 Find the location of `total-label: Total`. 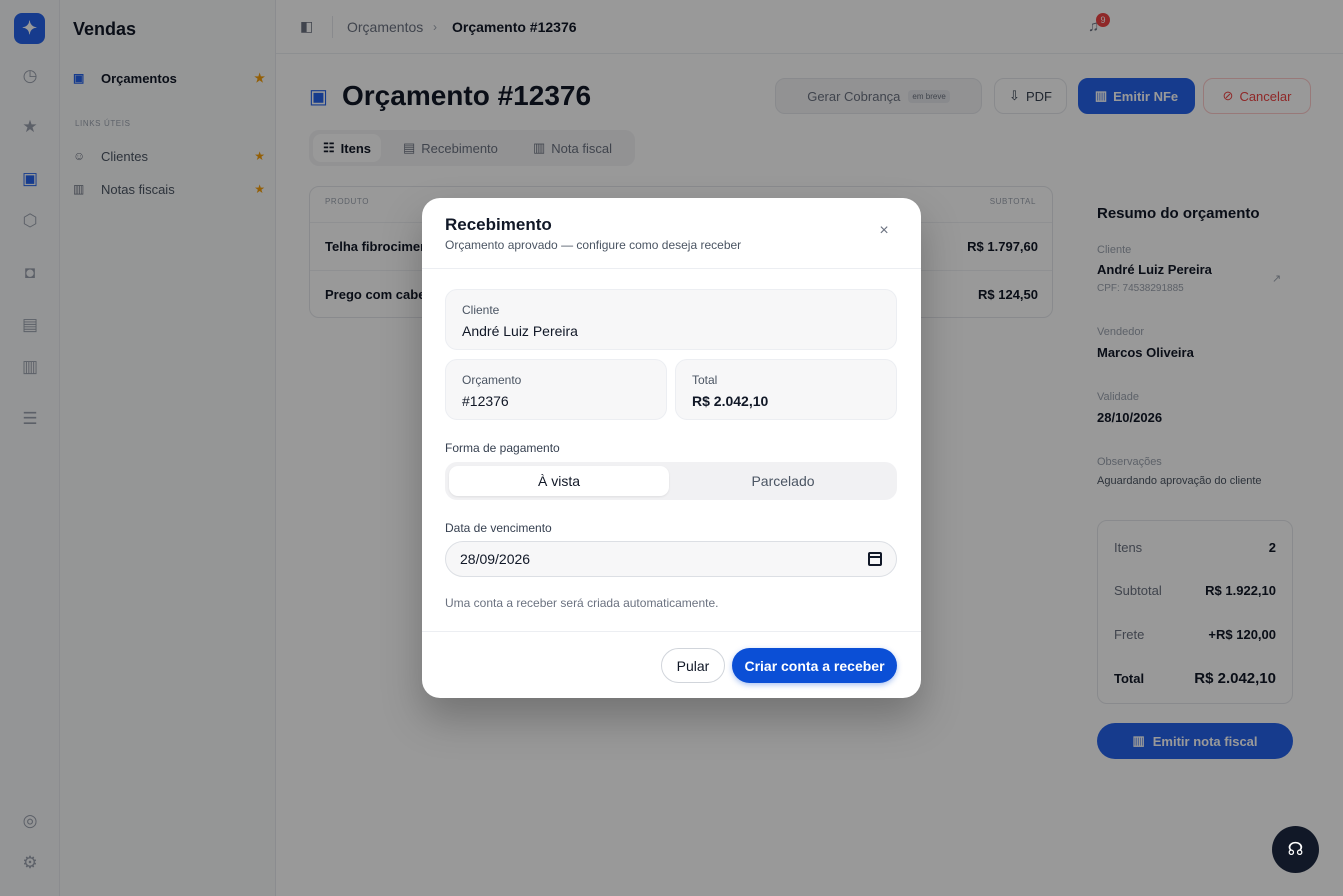

total-label: Total is located at coordinates (705, 380).